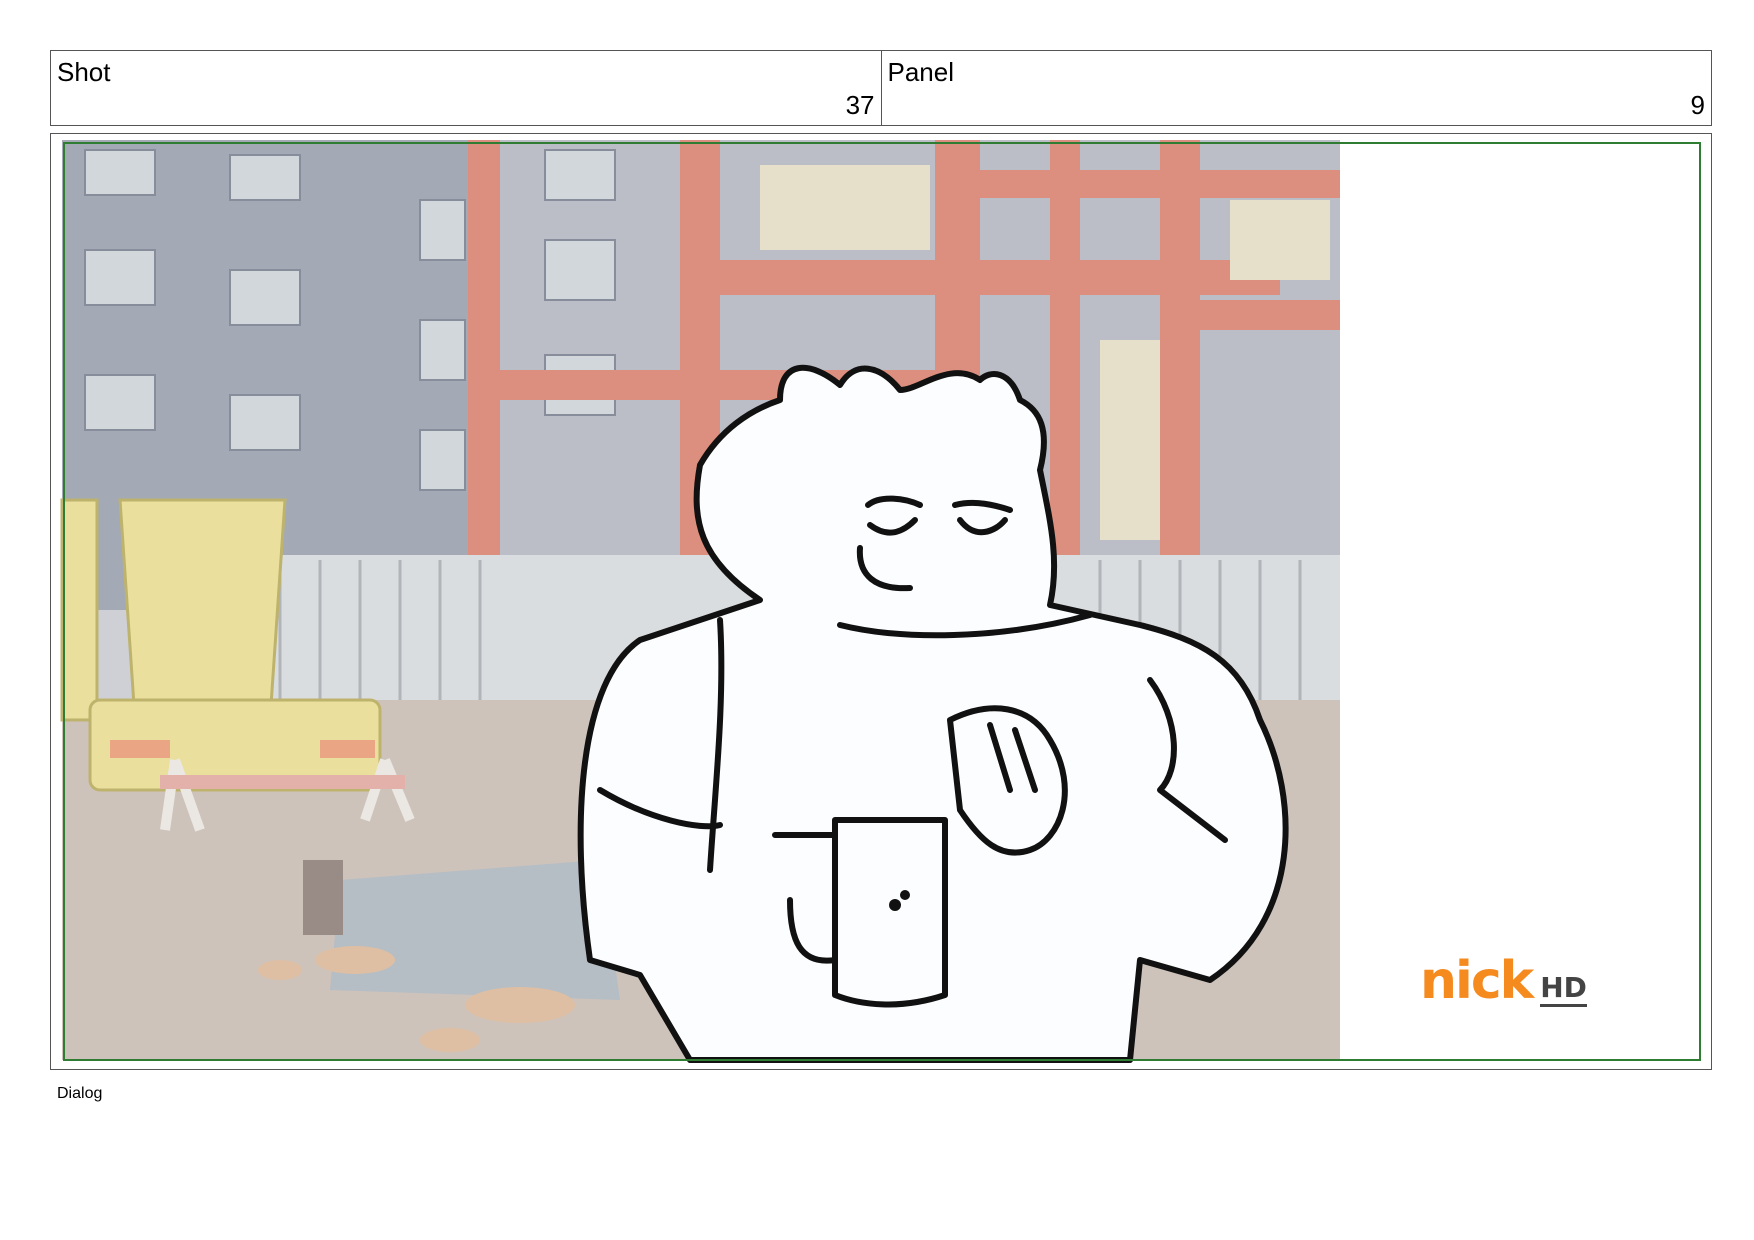 The height and width of the screenshot is (1240, 1754). I want to click on nick-hd-logo: nick HD, so click(1503, 981).